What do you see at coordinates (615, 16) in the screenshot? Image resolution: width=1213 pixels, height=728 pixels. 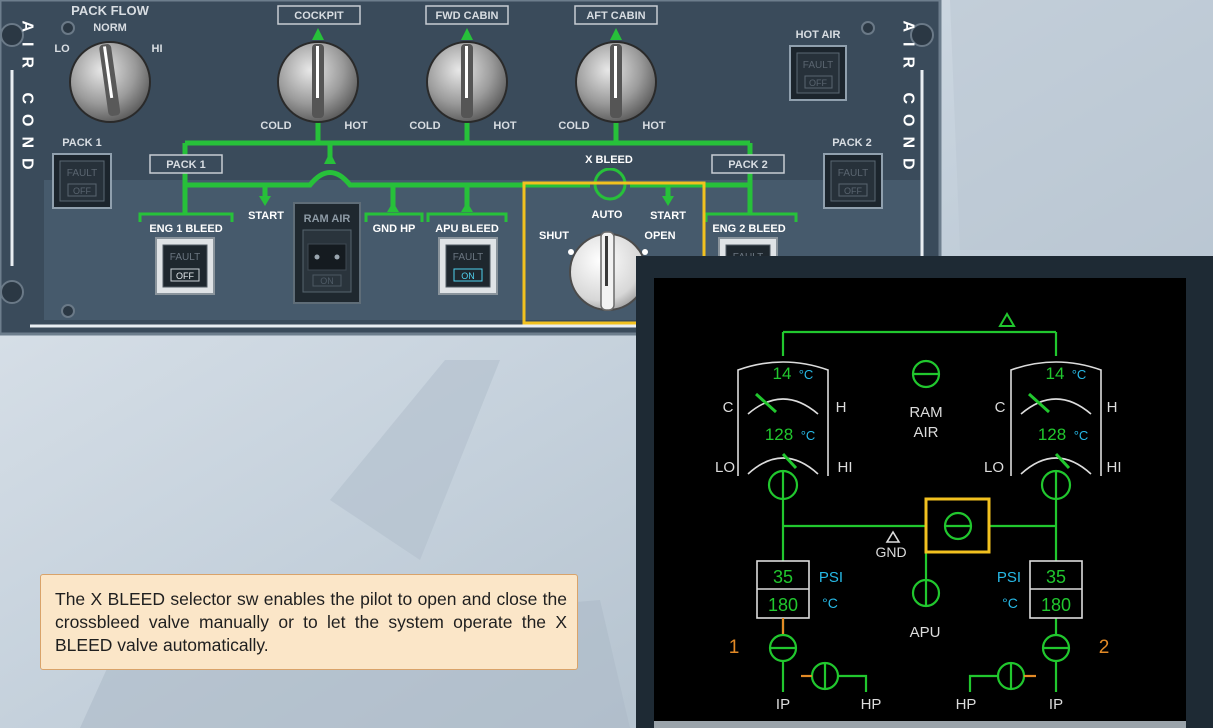 I see `aft-cabin-label: AFT CABIN` at bounding box center [615, 16].